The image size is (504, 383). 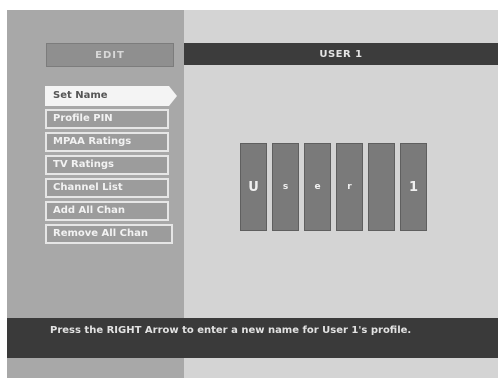 What do you see at coordinates (111, 96) in the screenshot?
I see `menu-item-set-name: Set Name` at bounding box center [111, 96].